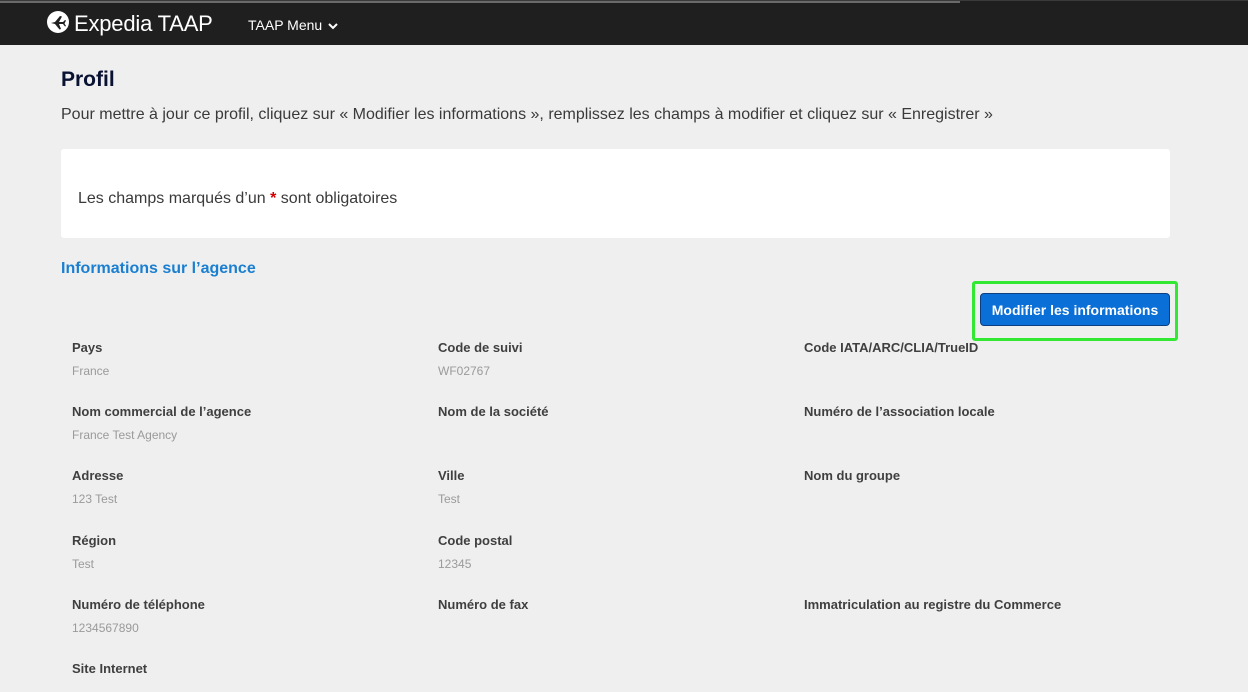 The image size is (1248, 692). What do you see at coordinates (143, 23) in the screenshot?
I see `brand-name: Expedia TAAP` at bounding box center [143, 23].